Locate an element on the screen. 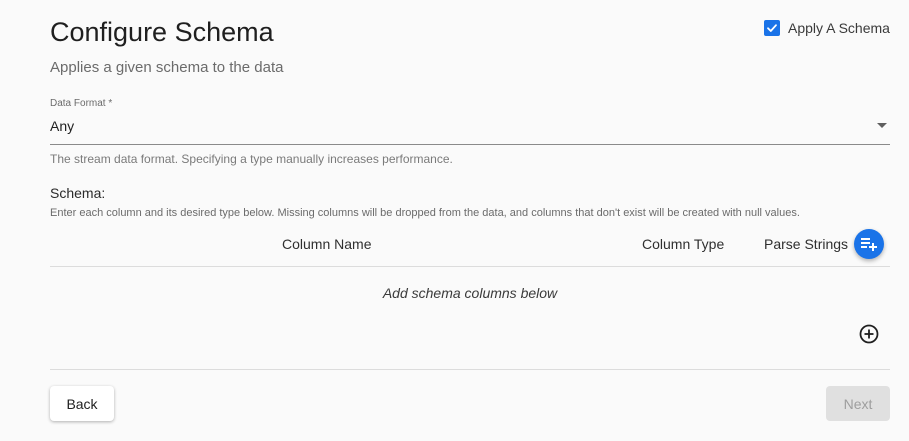  data-format-select: Data Format * Any is located at coordinates (470, 121).